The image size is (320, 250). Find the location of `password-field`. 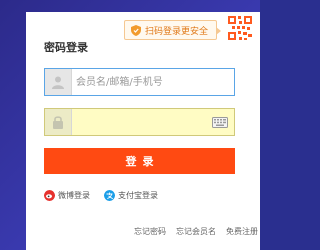

password-field is located at coordinates (139, 122).